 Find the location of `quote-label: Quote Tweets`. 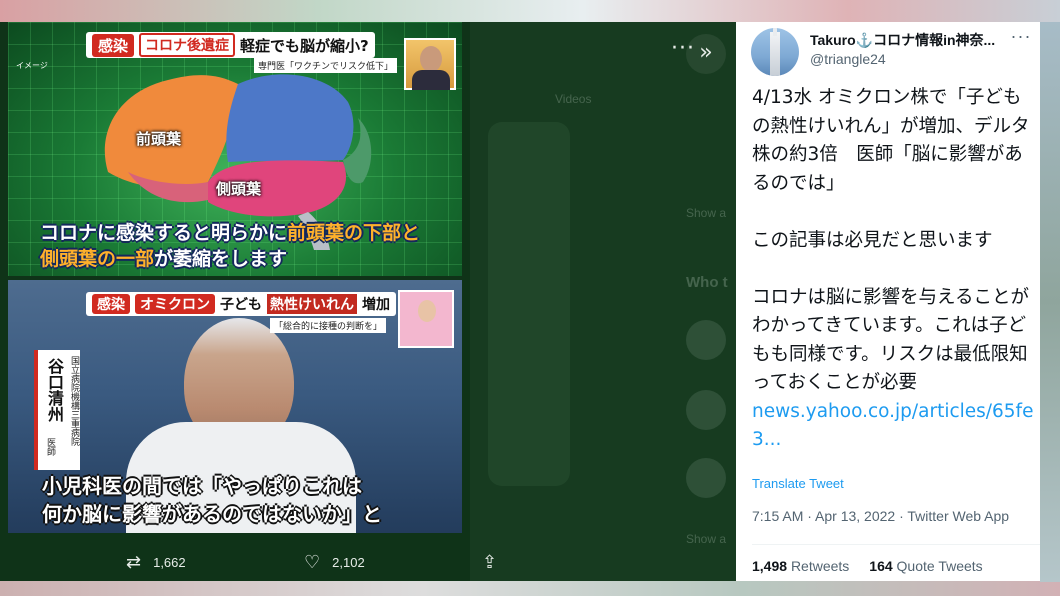

quote-label: Quote Tweets is located at coordinates (939, 566).